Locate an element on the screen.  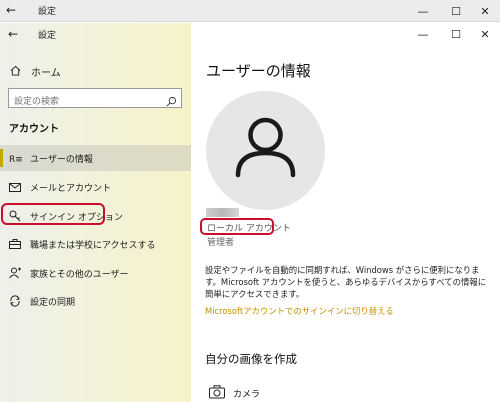
sidebar-home: ホーム is located at coordinates (35, 71).